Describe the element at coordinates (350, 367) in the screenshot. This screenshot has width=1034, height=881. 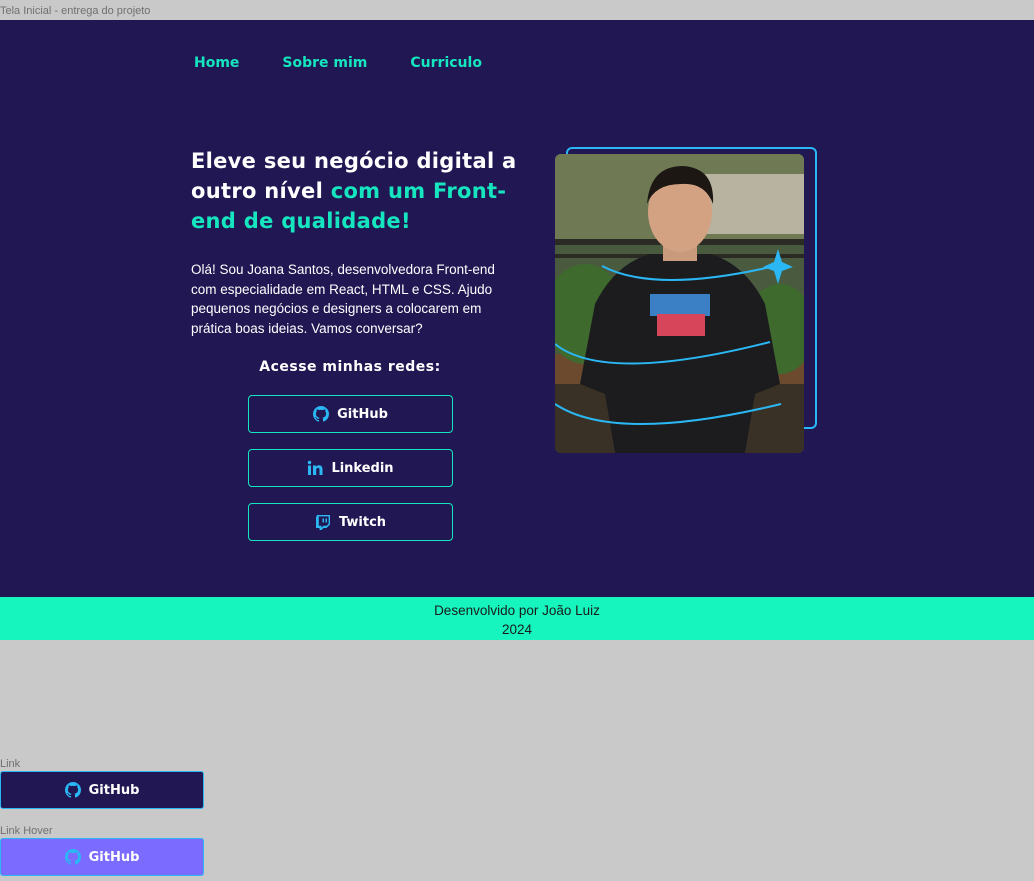
I see `social-title: Acesse minhas redes:` at that location.